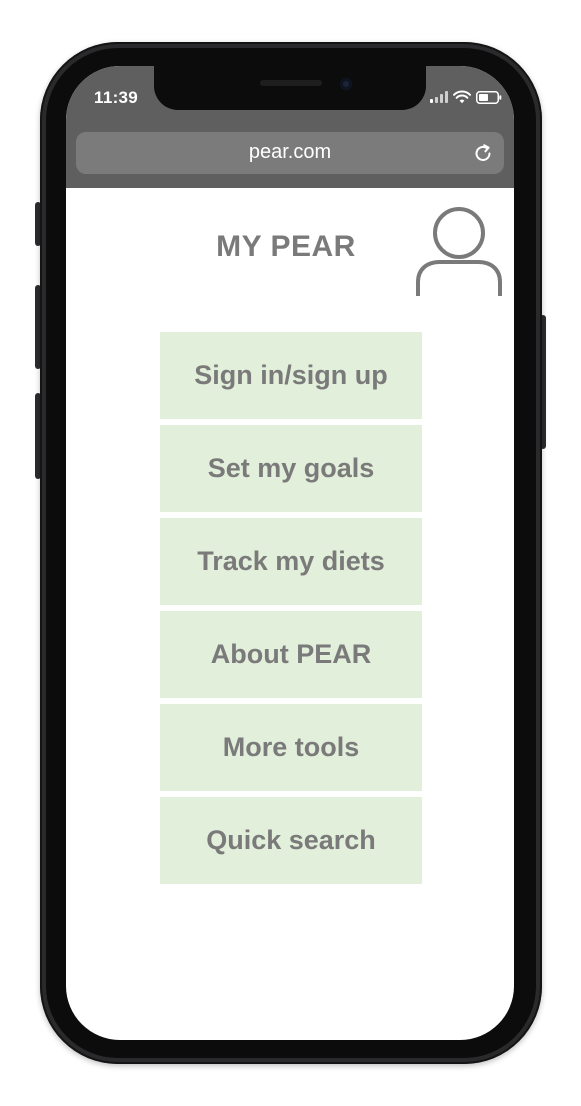  I want to click on menu-item-sign-in: Sign in/sign up, so click(291, 375).